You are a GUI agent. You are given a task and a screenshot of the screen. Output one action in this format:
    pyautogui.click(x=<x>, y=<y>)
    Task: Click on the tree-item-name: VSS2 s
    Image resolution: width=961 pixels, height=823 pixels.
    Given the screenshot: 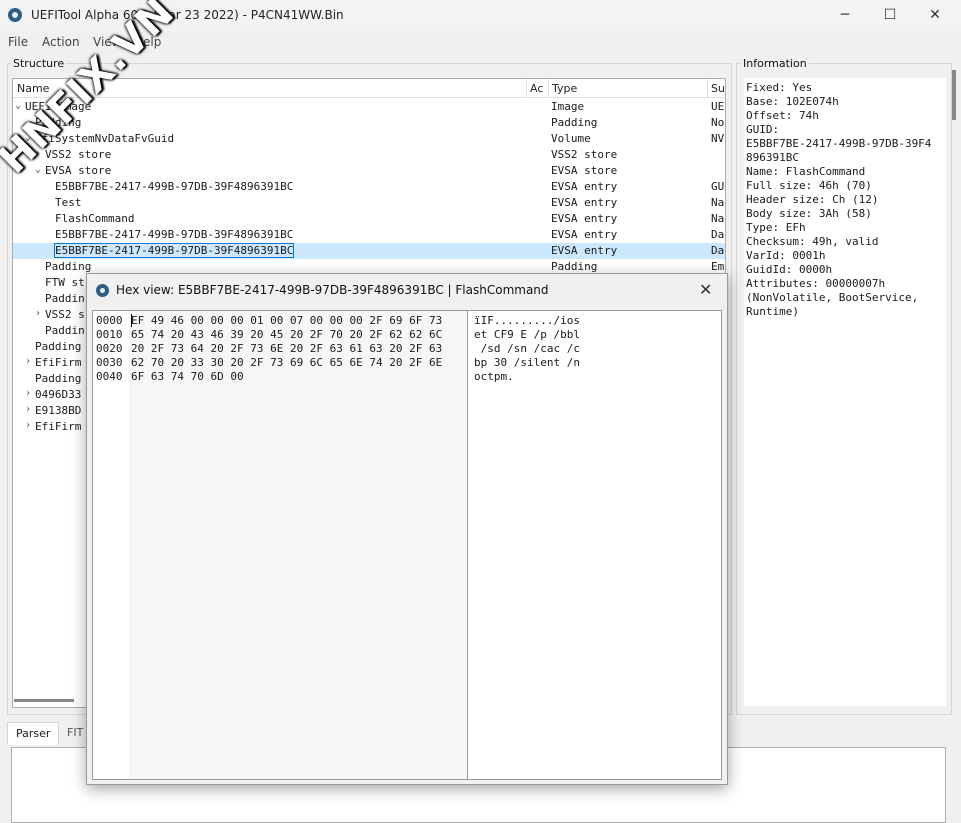 What is the action you would take?
    pyautogui.click(x=65, y=314)
    